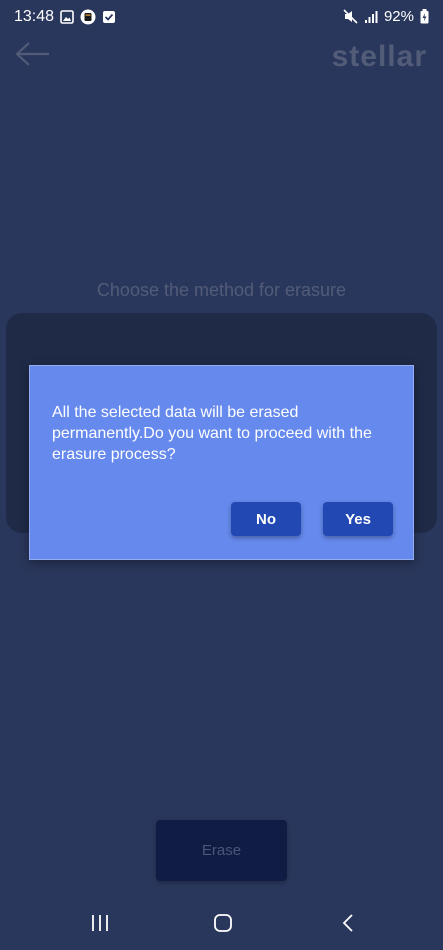  What do you see at coordinates (398, 16) in the screenshot?
I see `battery-percentage: 92%` at bounding box center [398, 16].